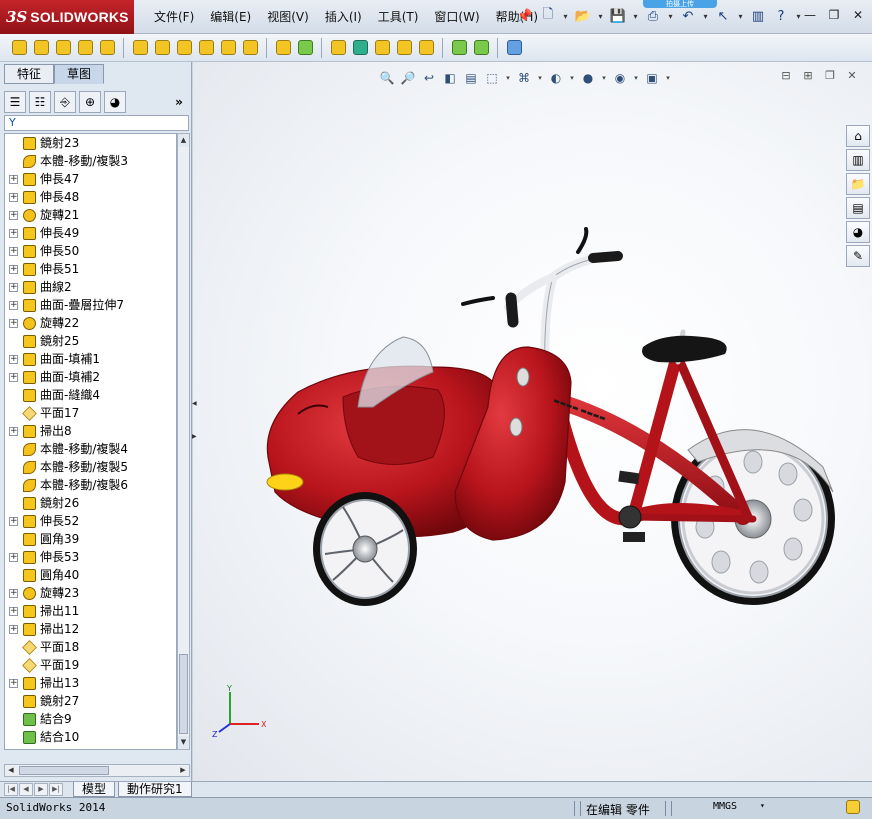  Describe the element at coordinates (90, 593) in the screenshot. I see `tree-item: + 旋轉23` at that location.